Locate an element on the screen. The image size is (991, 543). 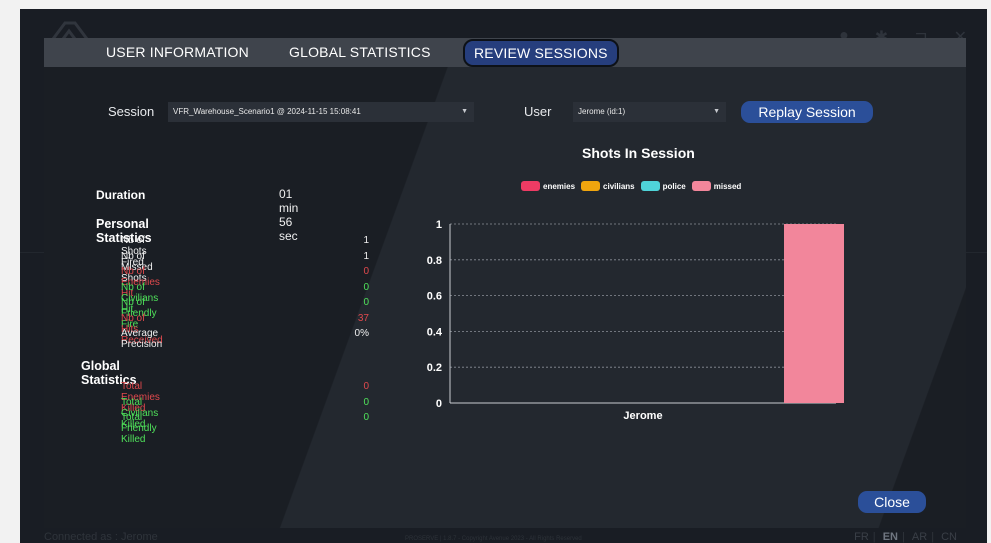
legend-label: missed is located at coordinates (727, 186).